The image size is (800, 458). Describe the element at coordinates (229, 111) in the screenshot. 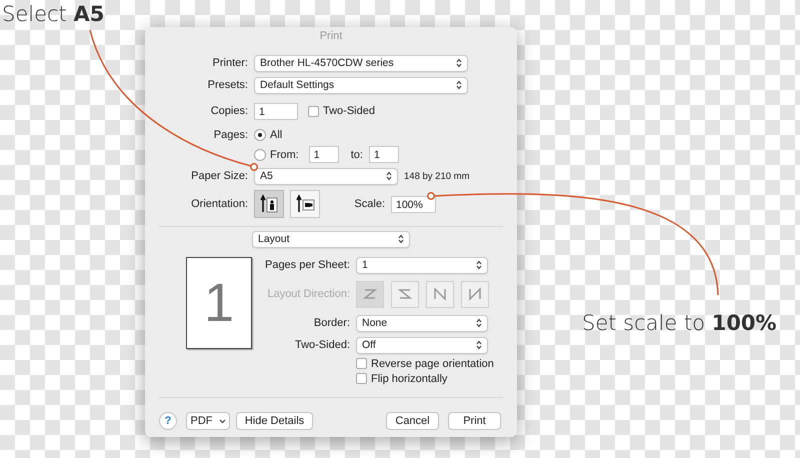

I see `field-label: Copies:` at that location.